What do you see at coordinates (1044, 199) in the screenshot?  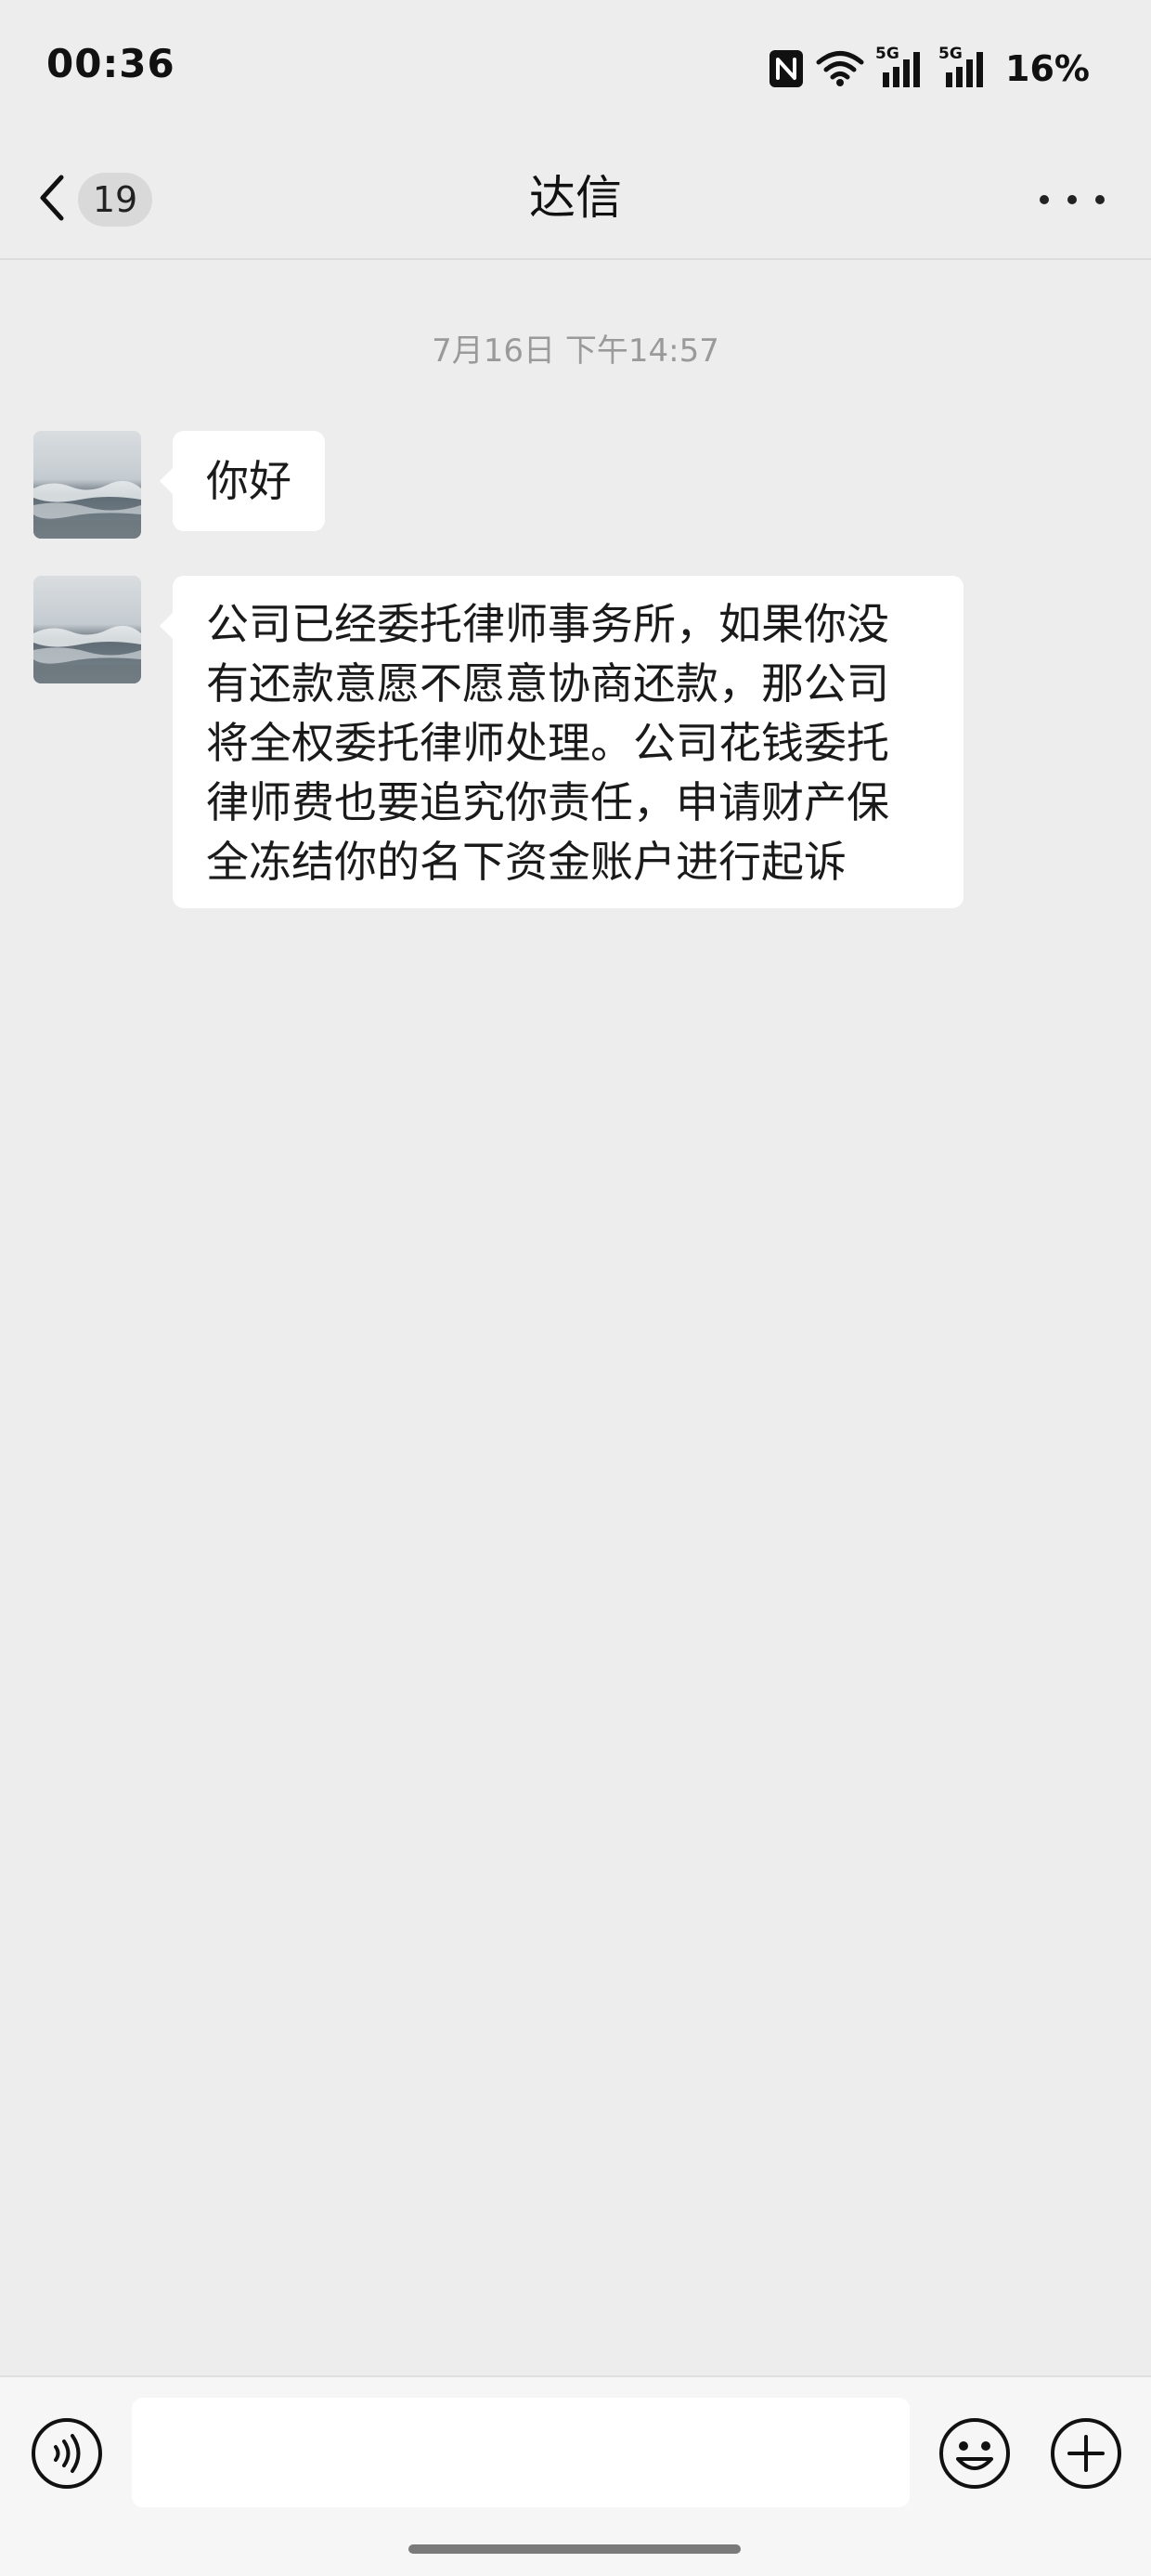 I see `more-dots-icon` at bounding box center [1044, 199].